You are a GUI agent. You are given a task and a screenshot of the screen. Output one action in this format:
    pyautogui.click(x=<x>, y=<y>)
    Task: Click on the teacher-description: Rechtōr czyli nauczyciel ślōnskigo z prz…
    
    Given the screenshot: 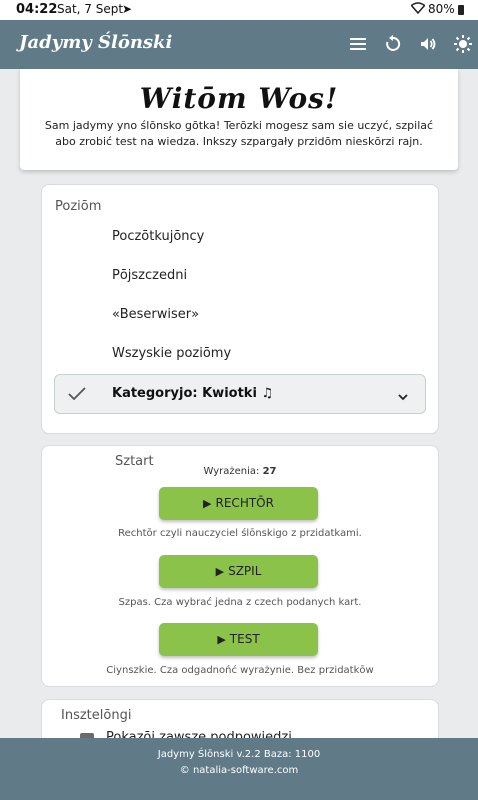 What is the action you would take?
    pyautogui.click(x=240, y=533)
    